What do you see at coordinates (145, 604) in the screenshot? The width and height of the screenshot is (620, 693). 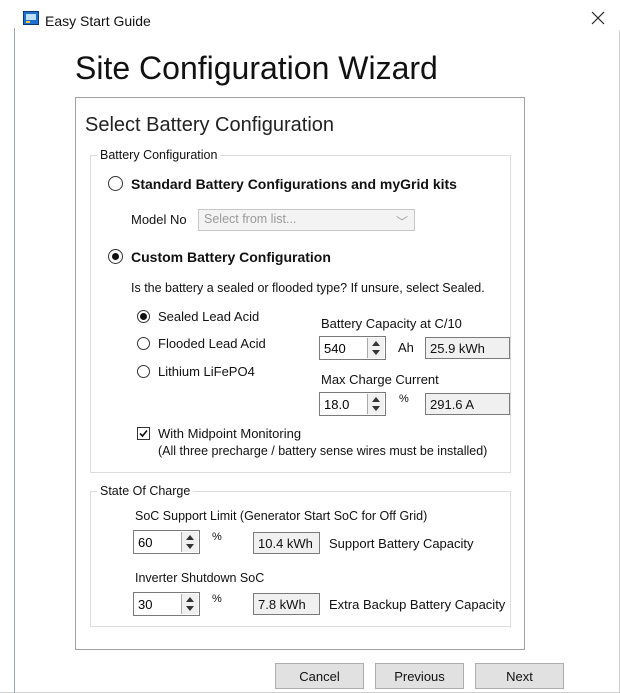 I see `shutdown-soc-value: 30` at bounding box center [145, 604].